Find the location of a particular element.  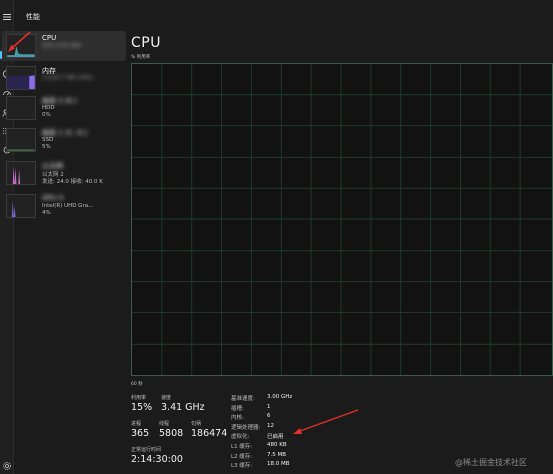

spec-value: 1 is located at coordinates (269, 407).